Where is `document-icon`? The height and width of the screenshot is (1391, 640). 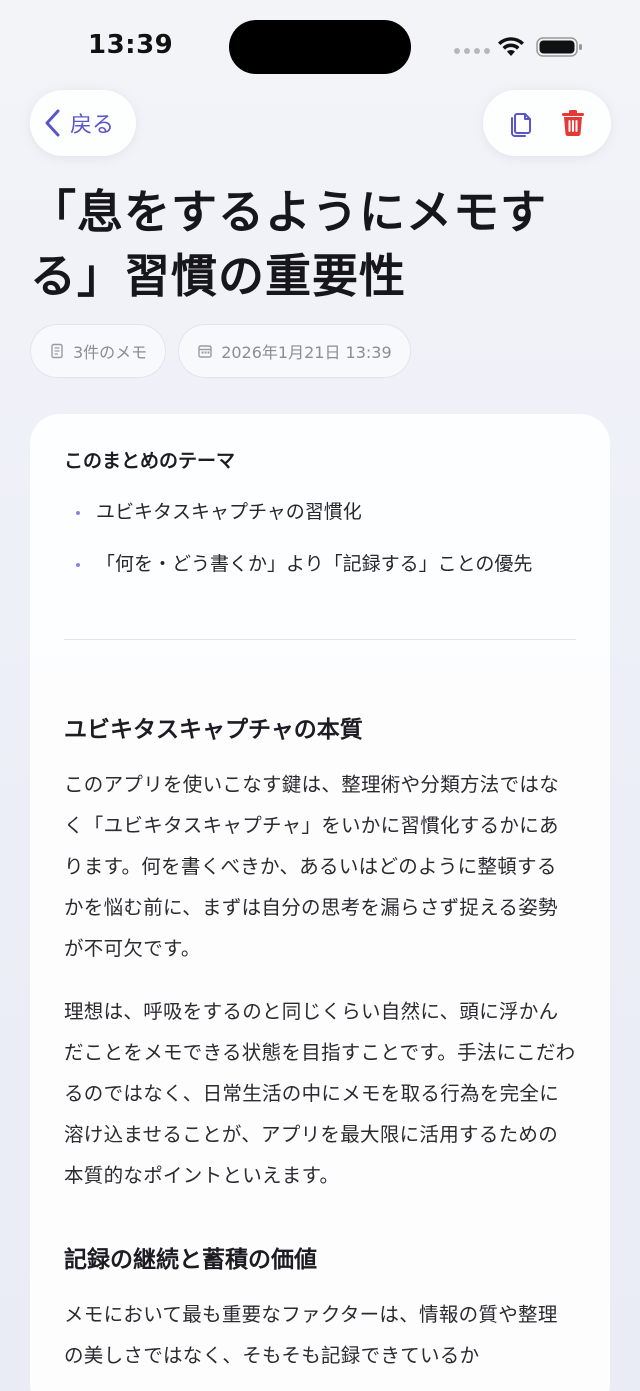
document-icon is located at coordinates (57, 351).